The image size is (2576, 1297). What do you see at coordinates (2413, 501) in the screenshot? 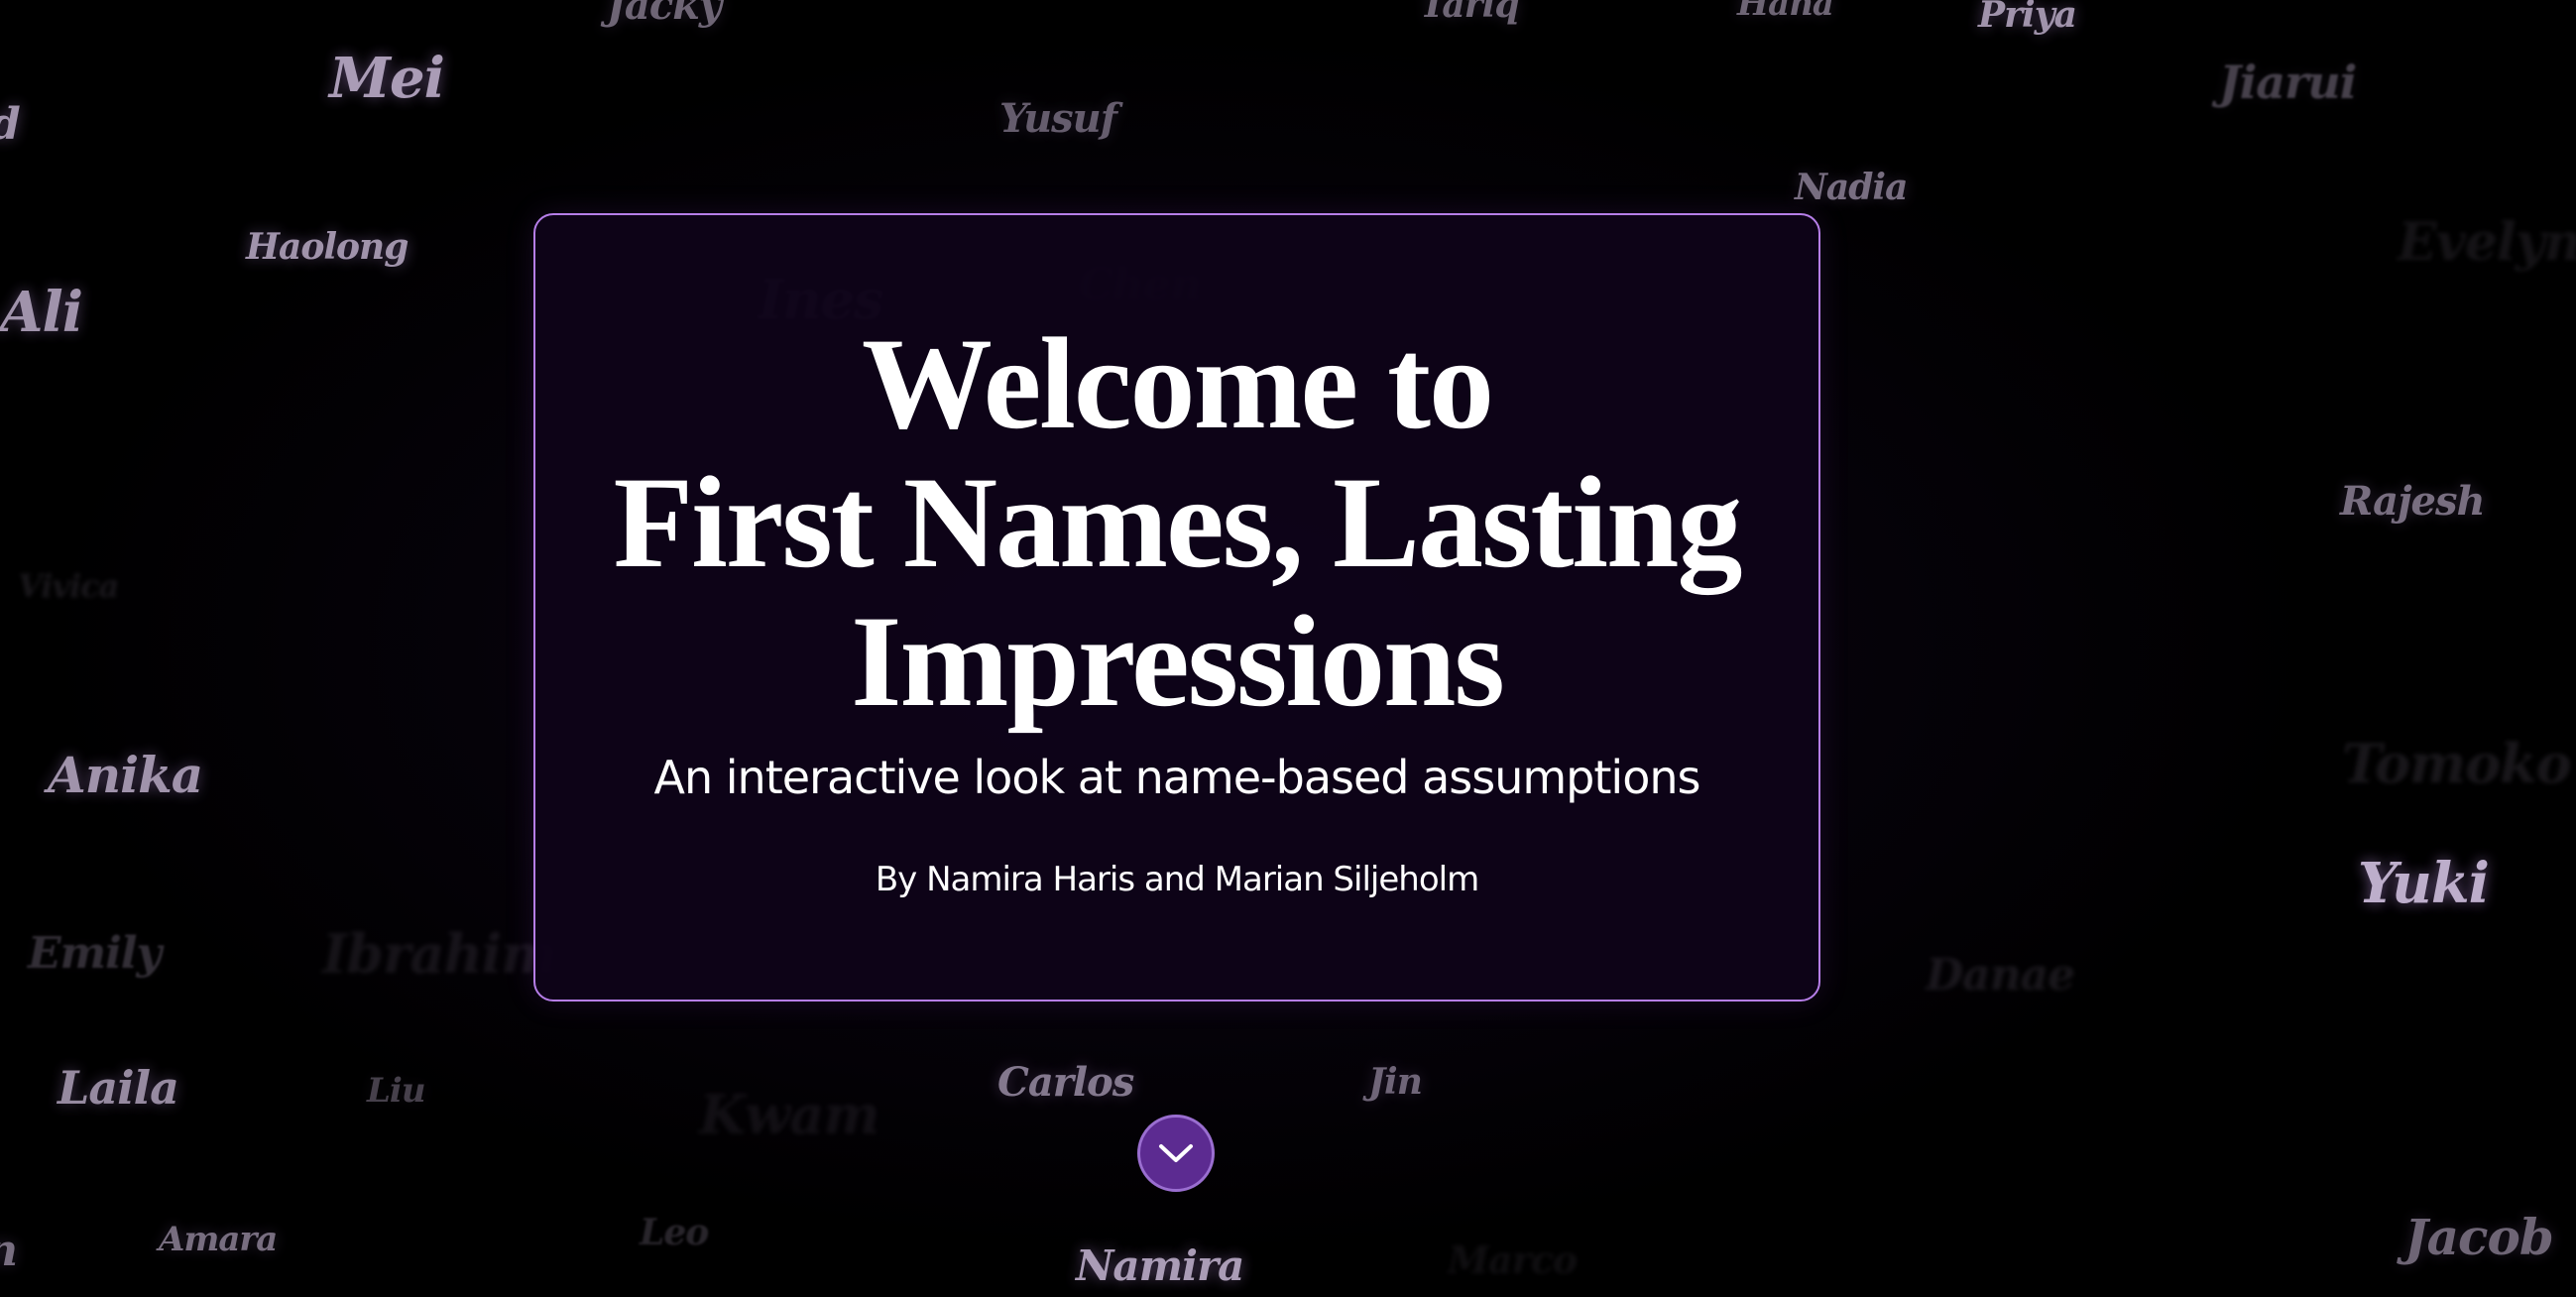
I see `background-name-word: Rajesh` at bounding box center [2413, 501].